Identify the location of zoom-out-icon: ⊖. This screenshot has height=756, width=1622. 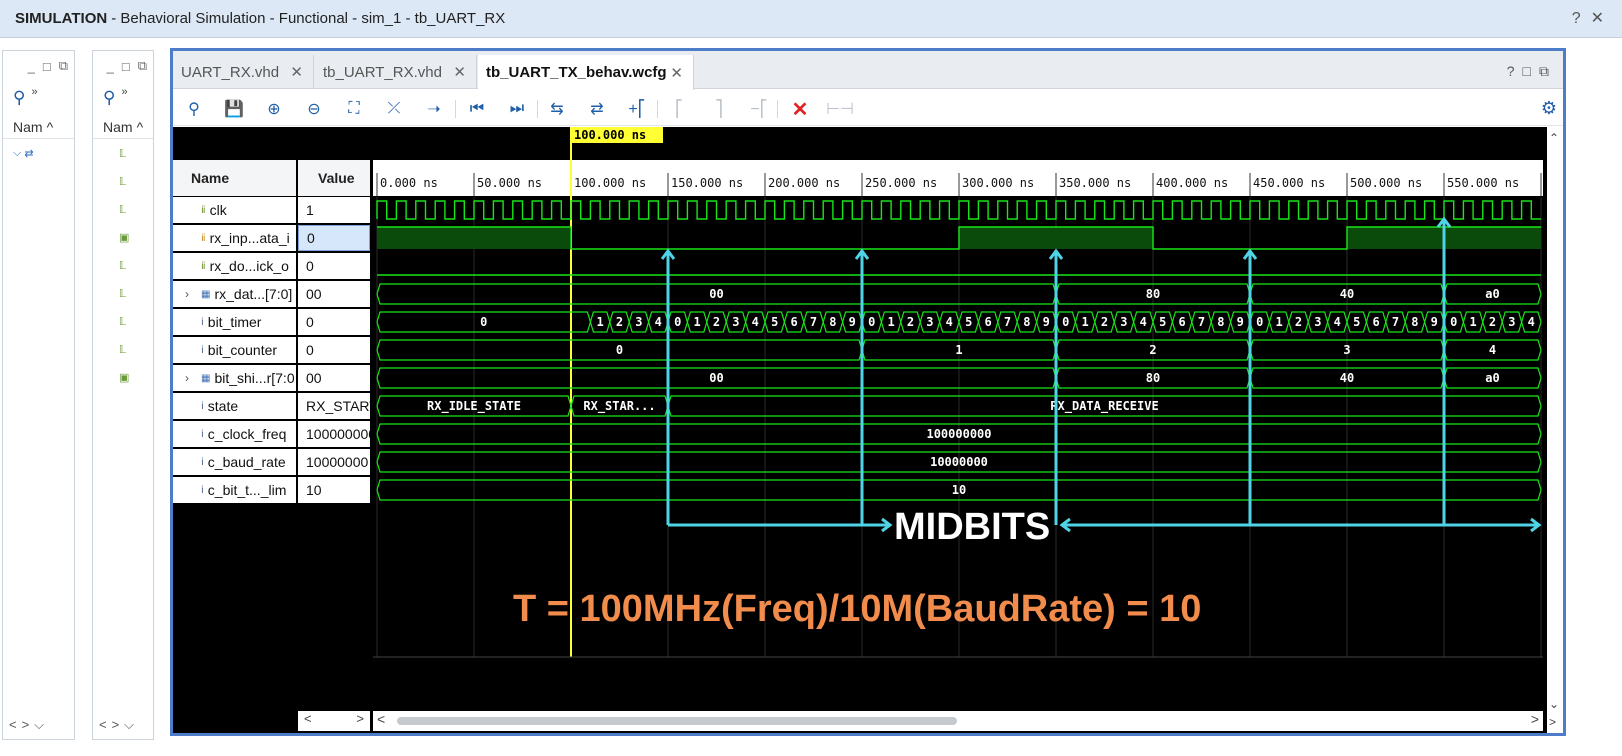
(314, 109).